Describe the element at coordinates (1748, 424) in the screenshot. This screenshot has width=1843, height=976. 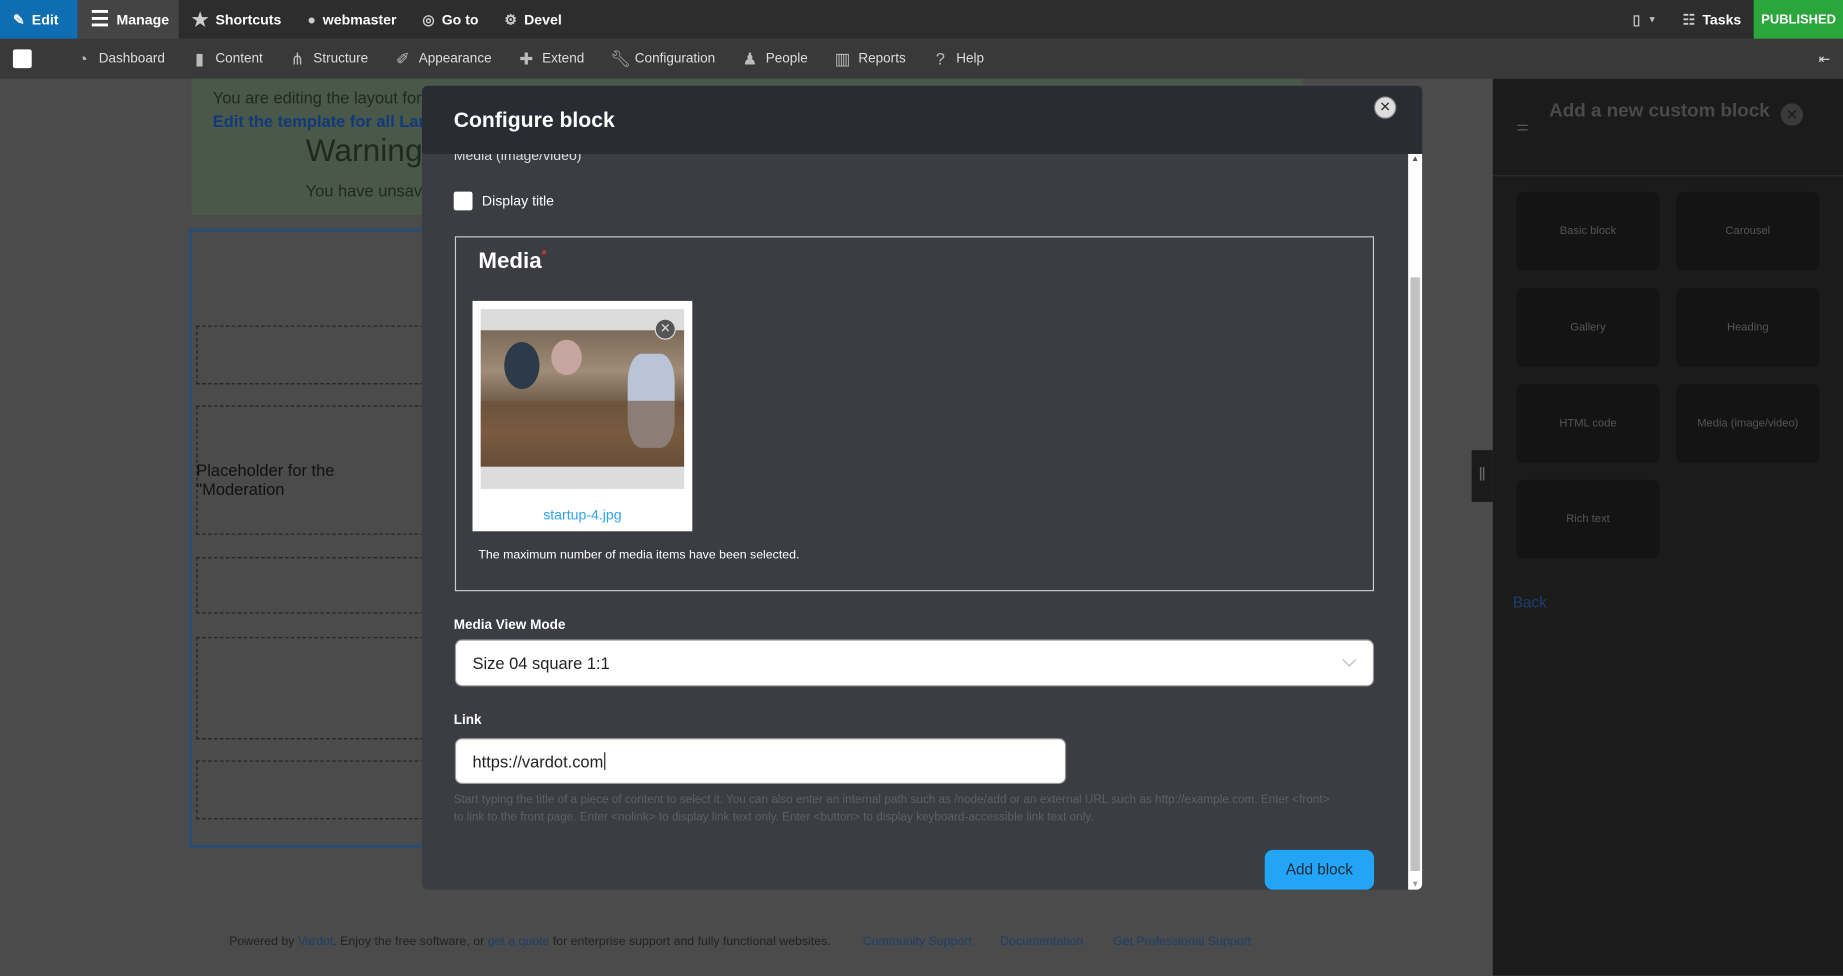
I see `tile-media: Media (image/video)` at that location.